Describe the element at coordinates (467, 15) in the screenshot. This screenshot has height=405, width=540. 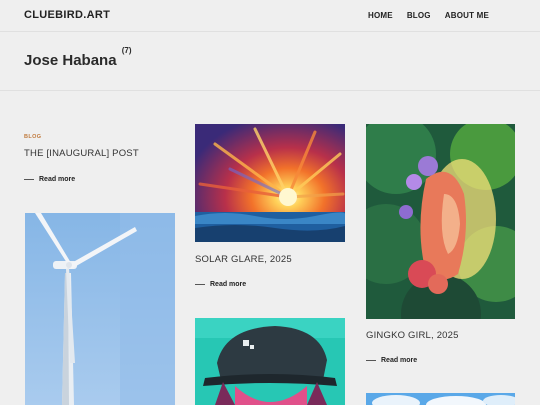
I see `nav-about-me: ABOUT ME` at that location.